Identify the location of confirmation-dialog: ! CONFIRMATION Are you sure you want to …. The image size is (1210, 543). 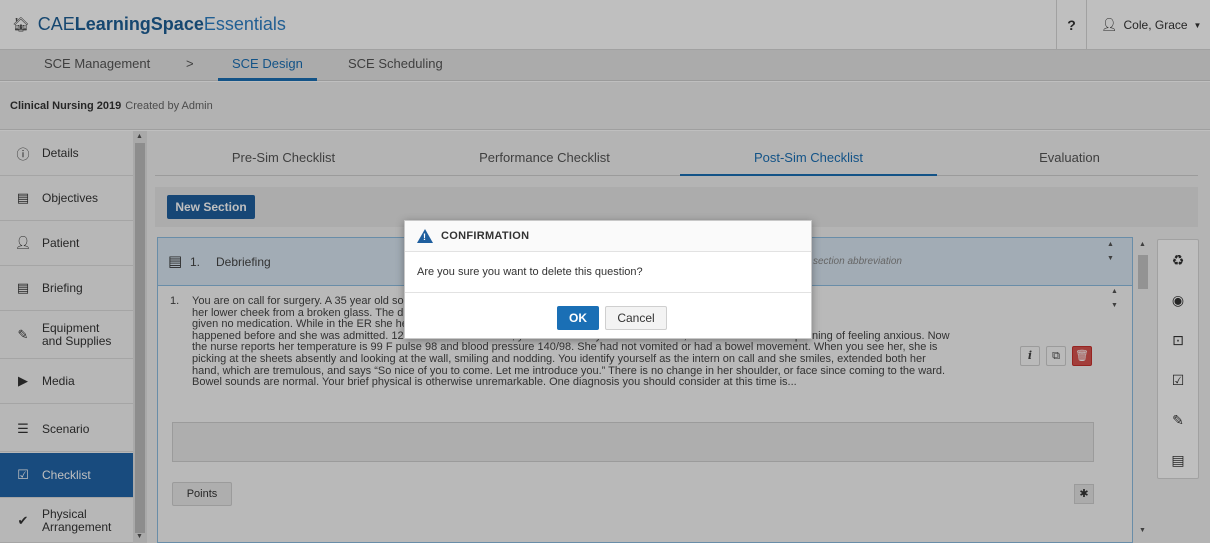
(608, 279).